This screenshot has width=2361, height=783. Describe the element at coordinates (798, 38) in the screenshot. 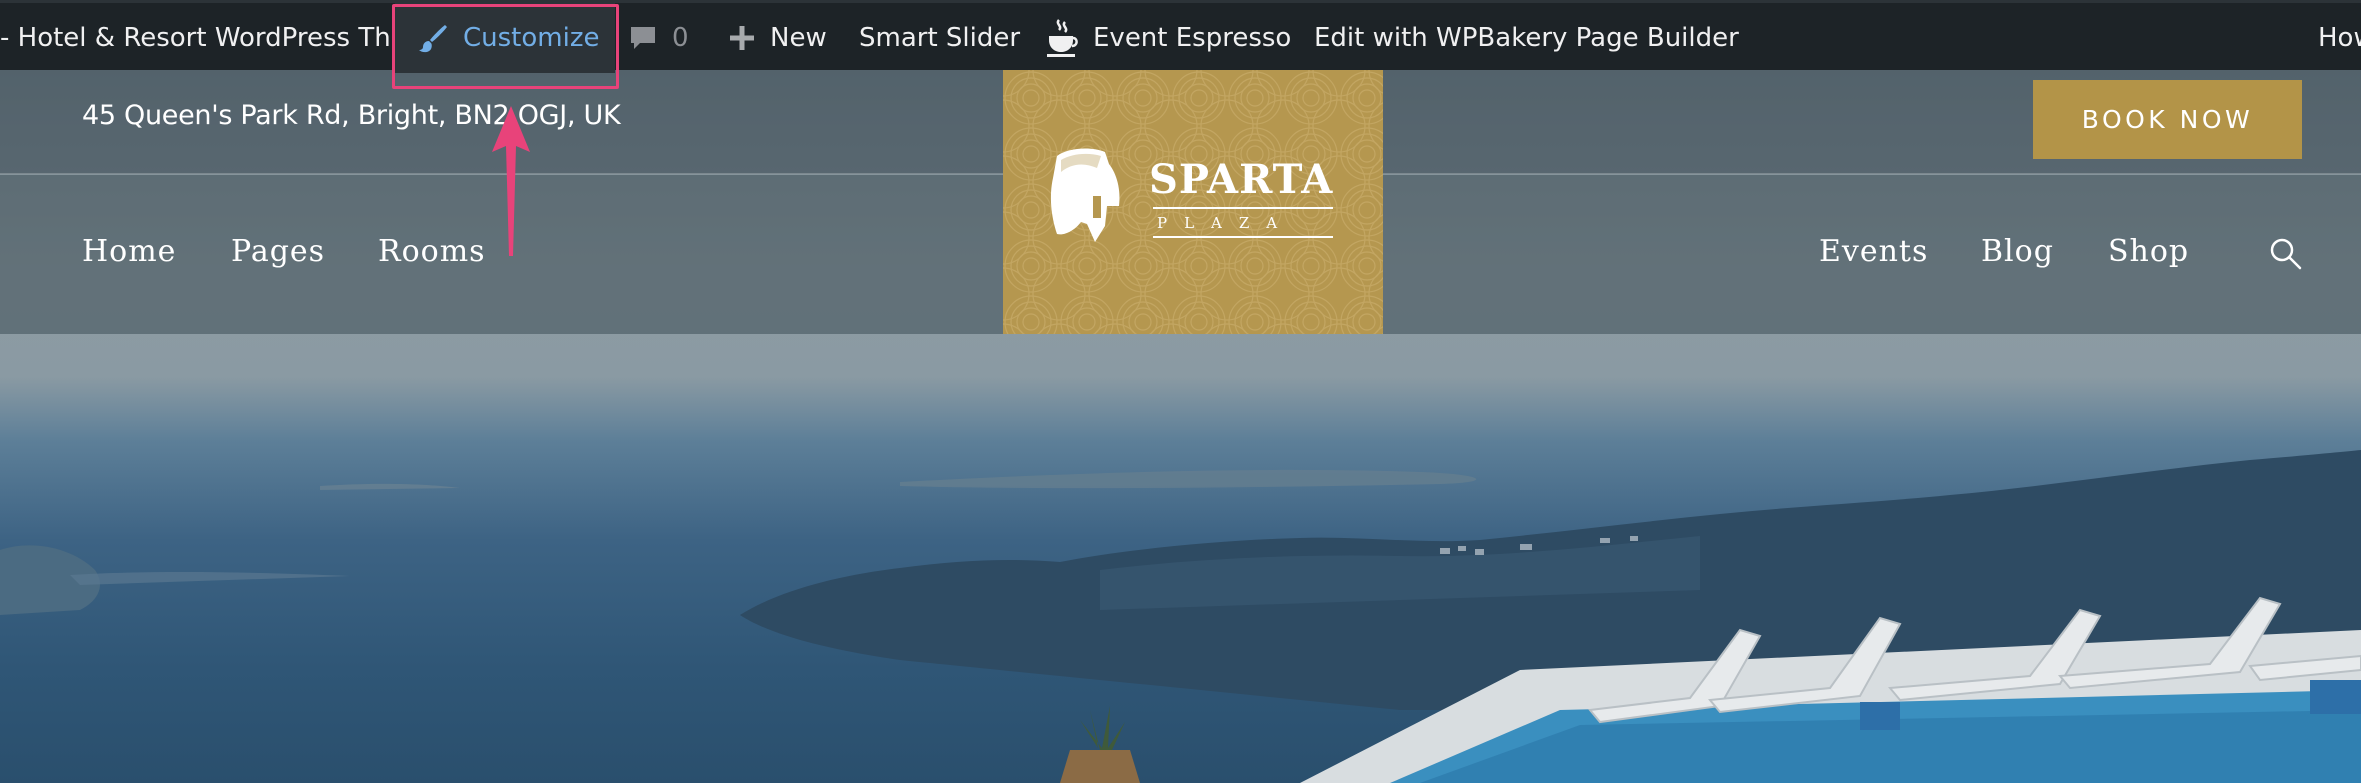

I see `new-label: New` at that location.